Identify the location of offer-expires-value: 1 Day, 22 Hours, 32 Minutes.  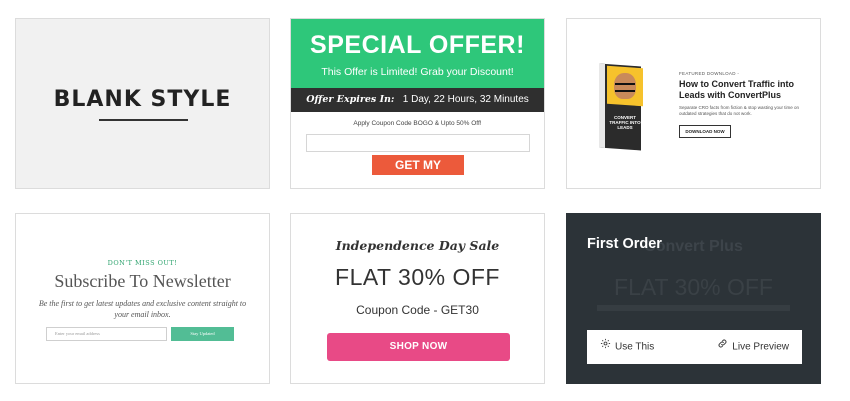
(465, 99).